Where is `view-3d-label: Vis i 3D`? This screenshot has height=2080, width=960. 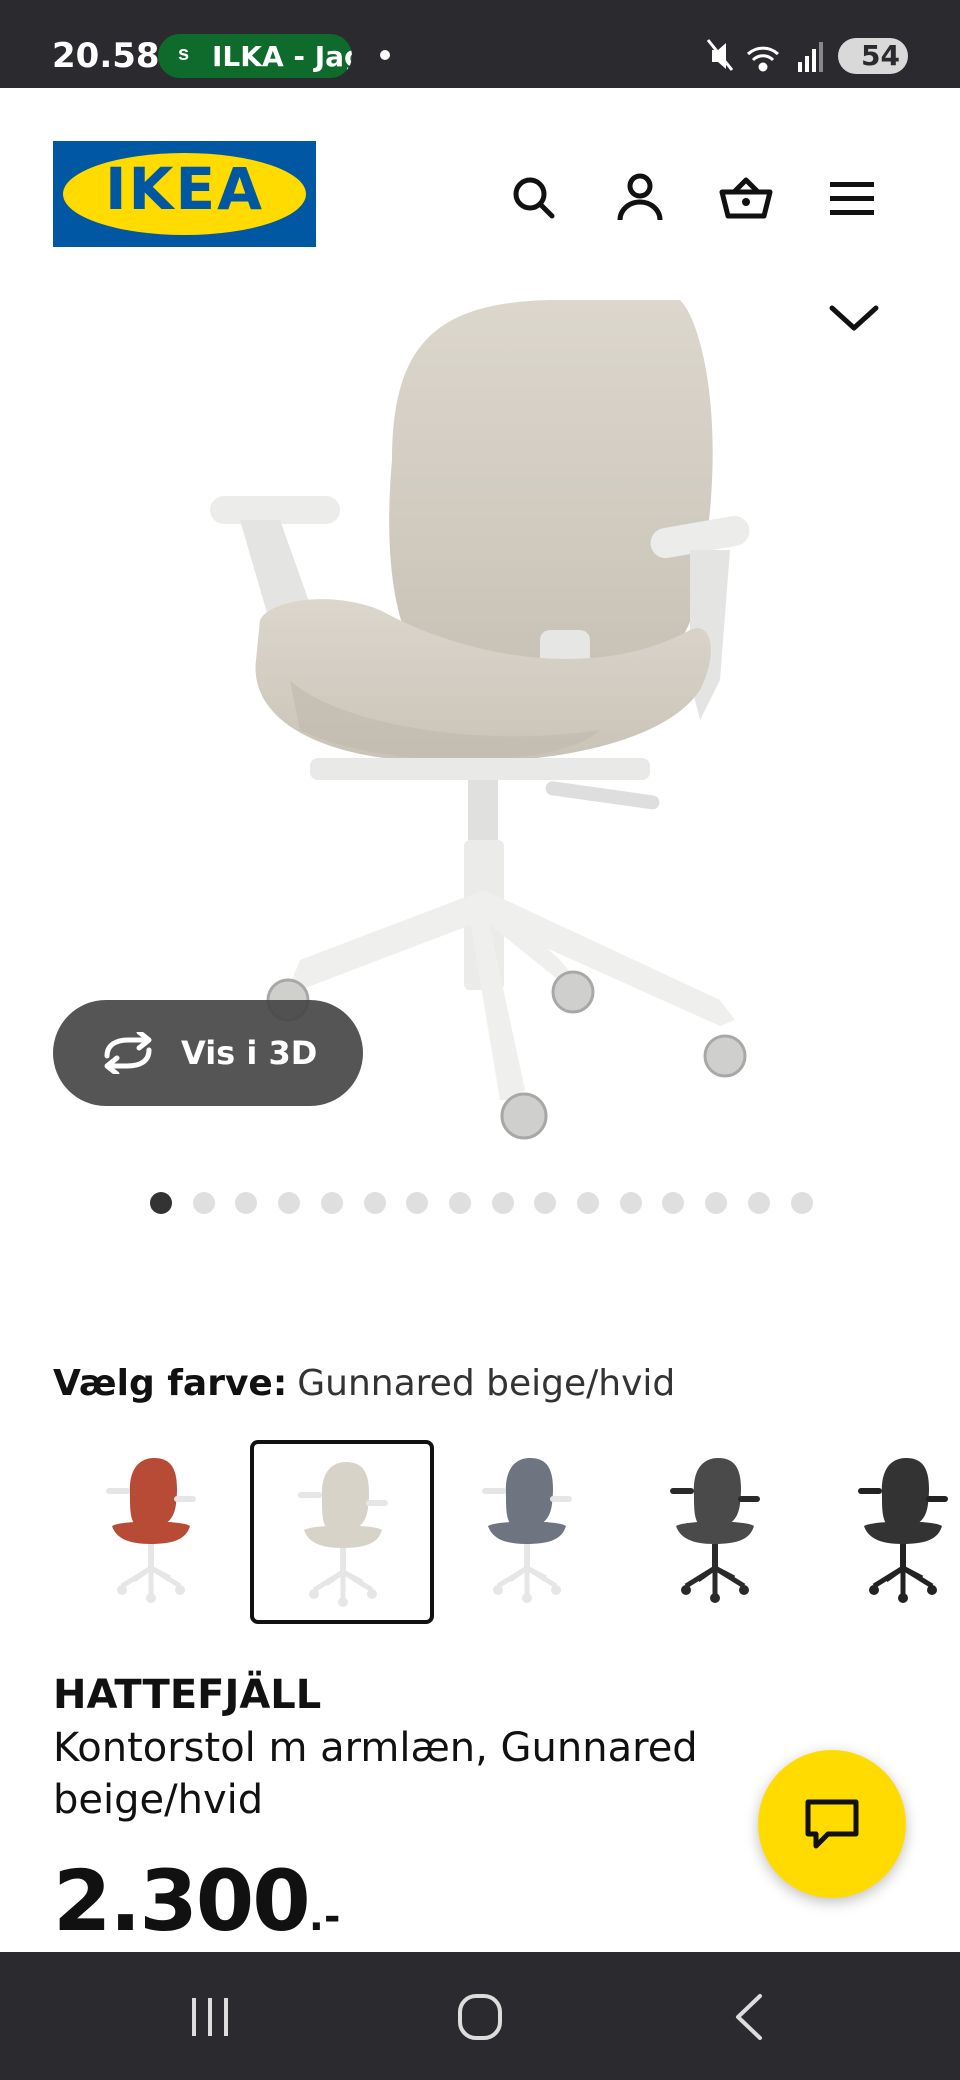
view-3d-label: Vis i 3D is located at coordinates (249, 1053).